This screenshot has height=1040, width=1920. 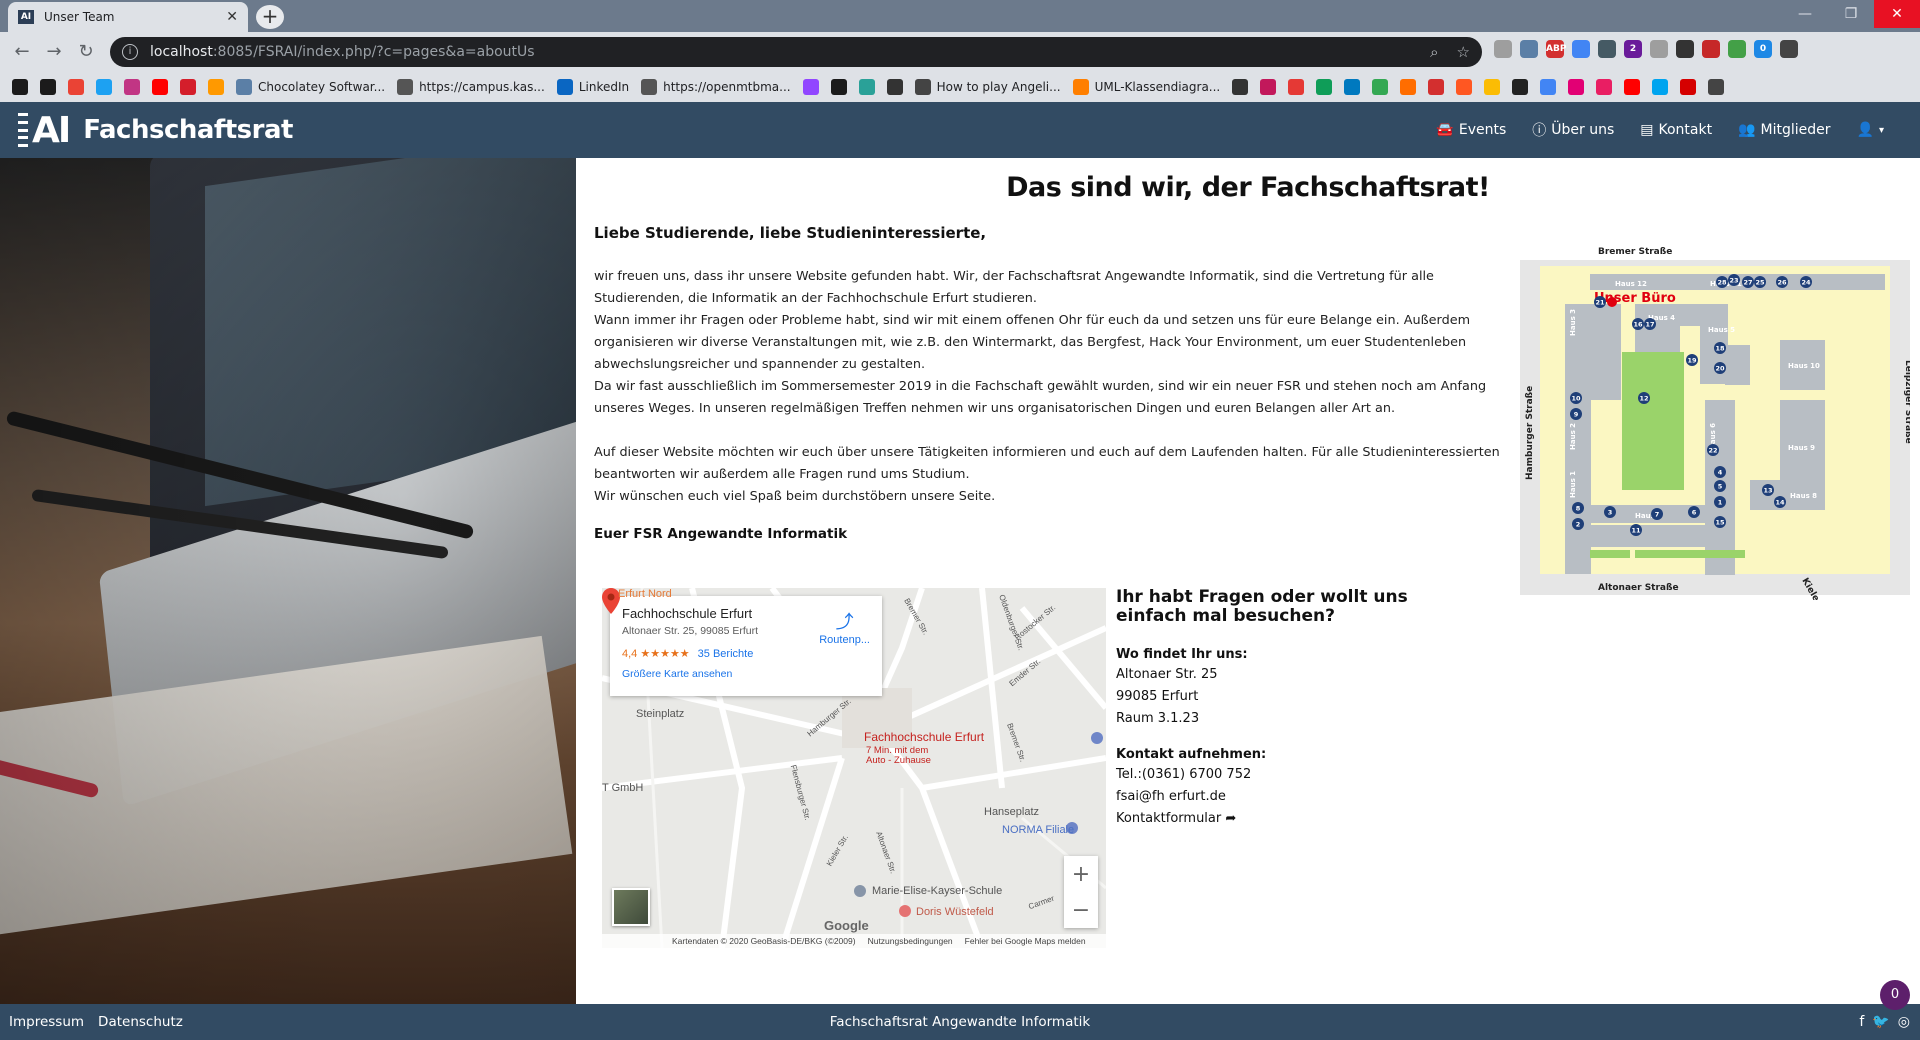 I want to click on site-info-icon: i, so click(x=130, y=52).